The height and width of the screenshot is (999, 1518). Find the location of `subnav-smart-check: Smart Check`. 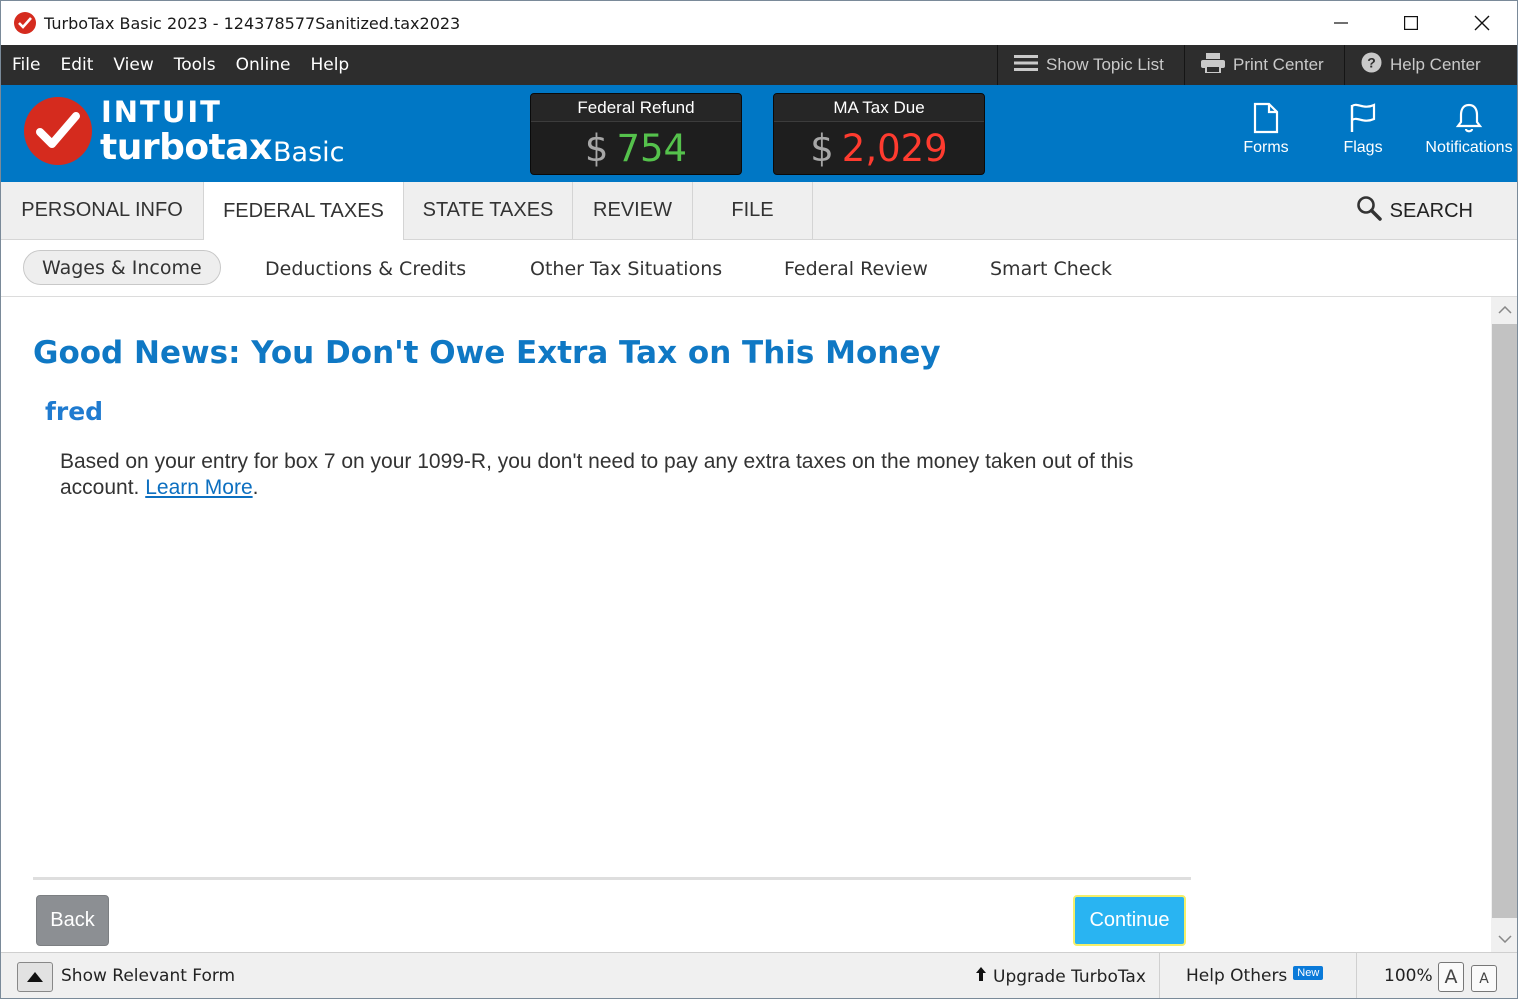

subnav-smart-check: Smart Check is located at coordinates (1051, 268).